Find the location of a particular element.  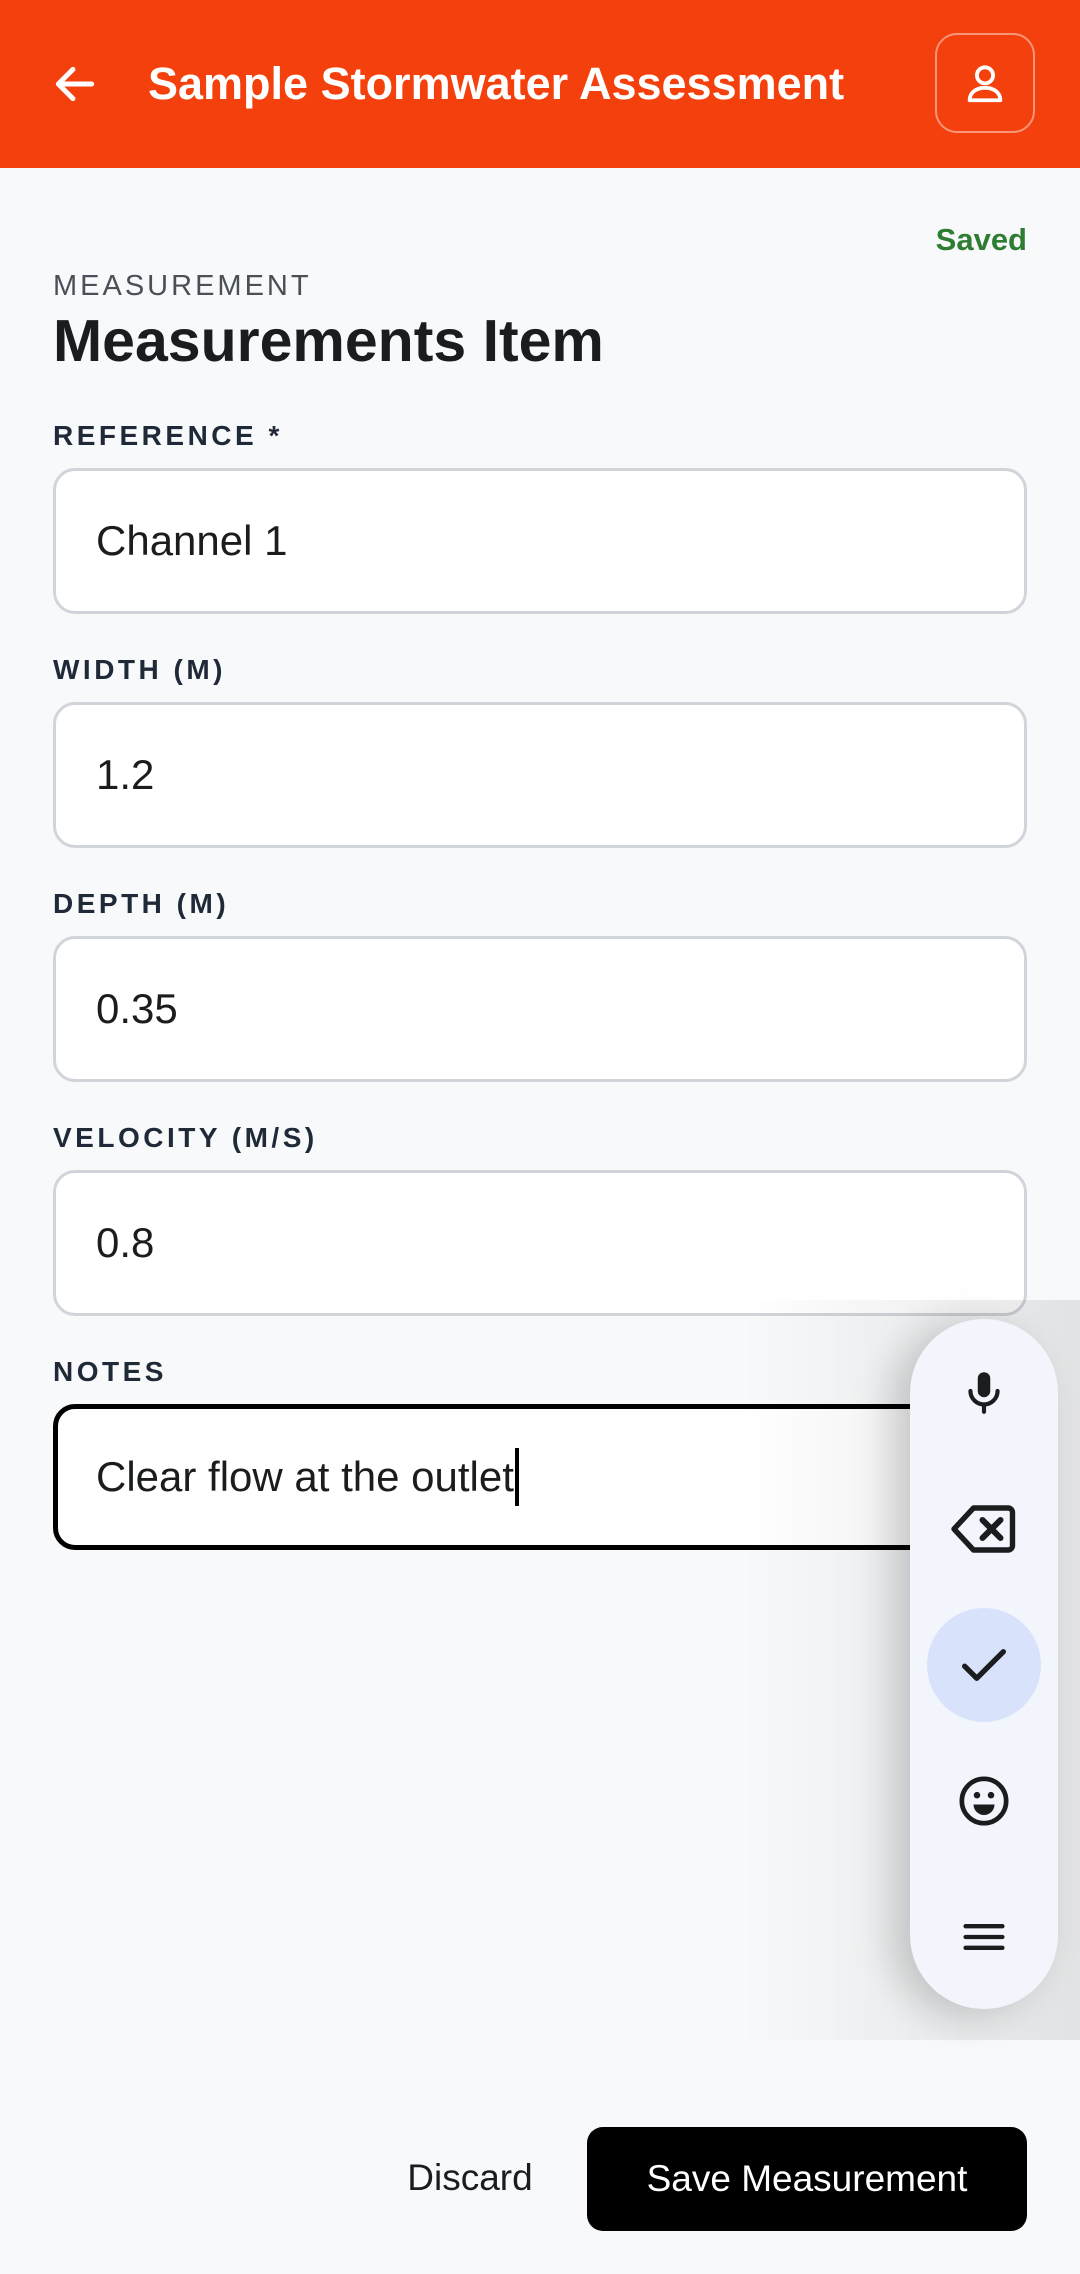

emoji-button is located at coordinates (984, 1801).